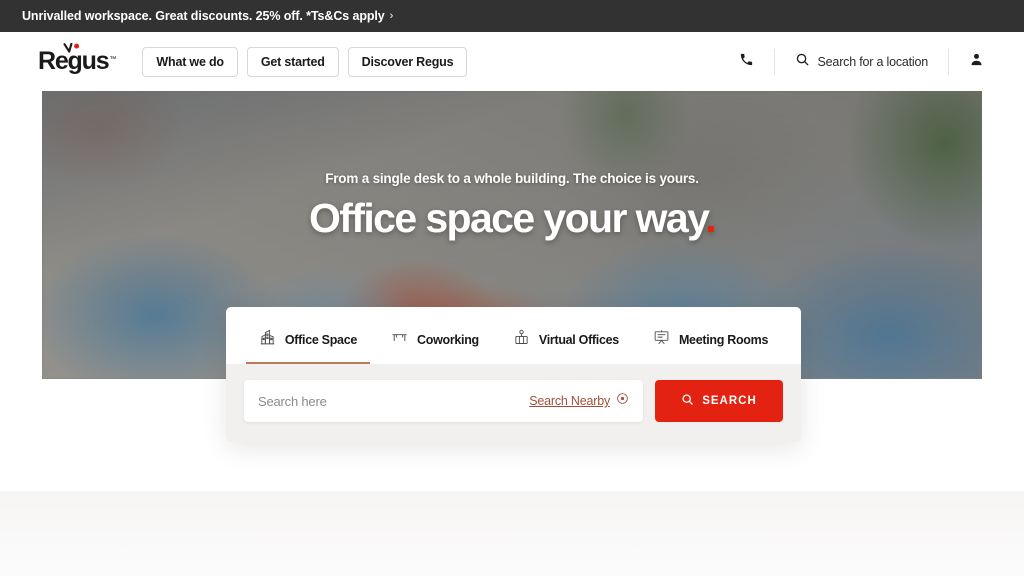  I want to click on nav-discover-regus-button: Discover Regus, so click(407, 61).